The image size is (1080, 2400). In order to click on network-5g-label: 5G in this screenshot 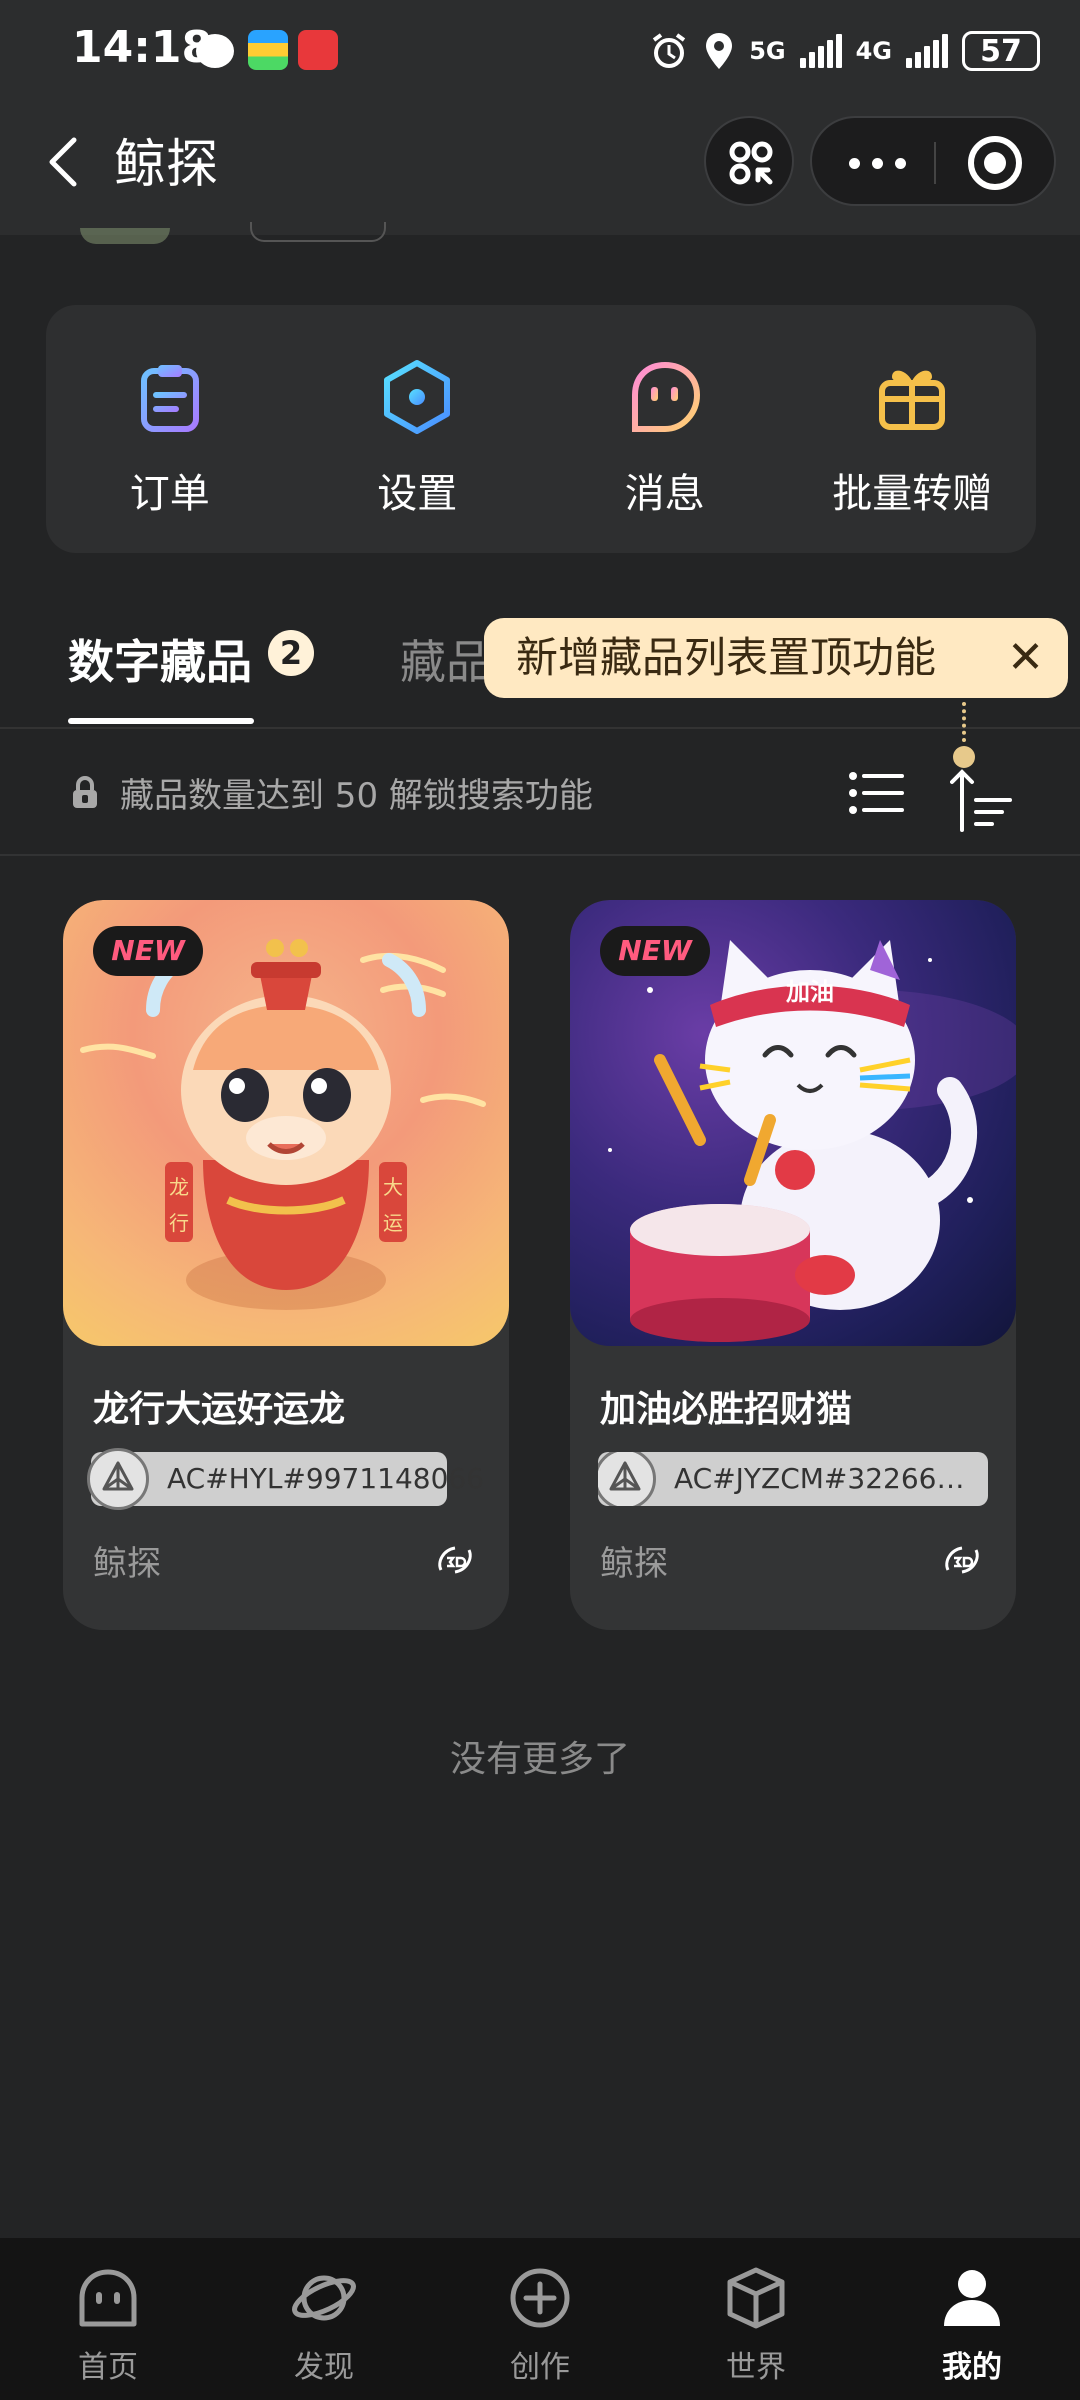, I will do `click(767, 51)`.